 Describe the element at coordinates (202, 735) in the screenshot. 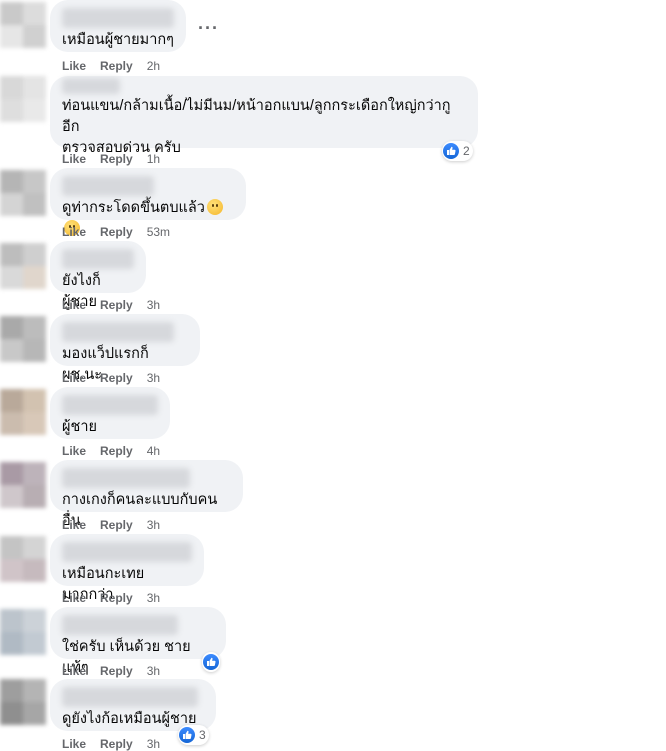

I see `reaction-count: 3` at that location.